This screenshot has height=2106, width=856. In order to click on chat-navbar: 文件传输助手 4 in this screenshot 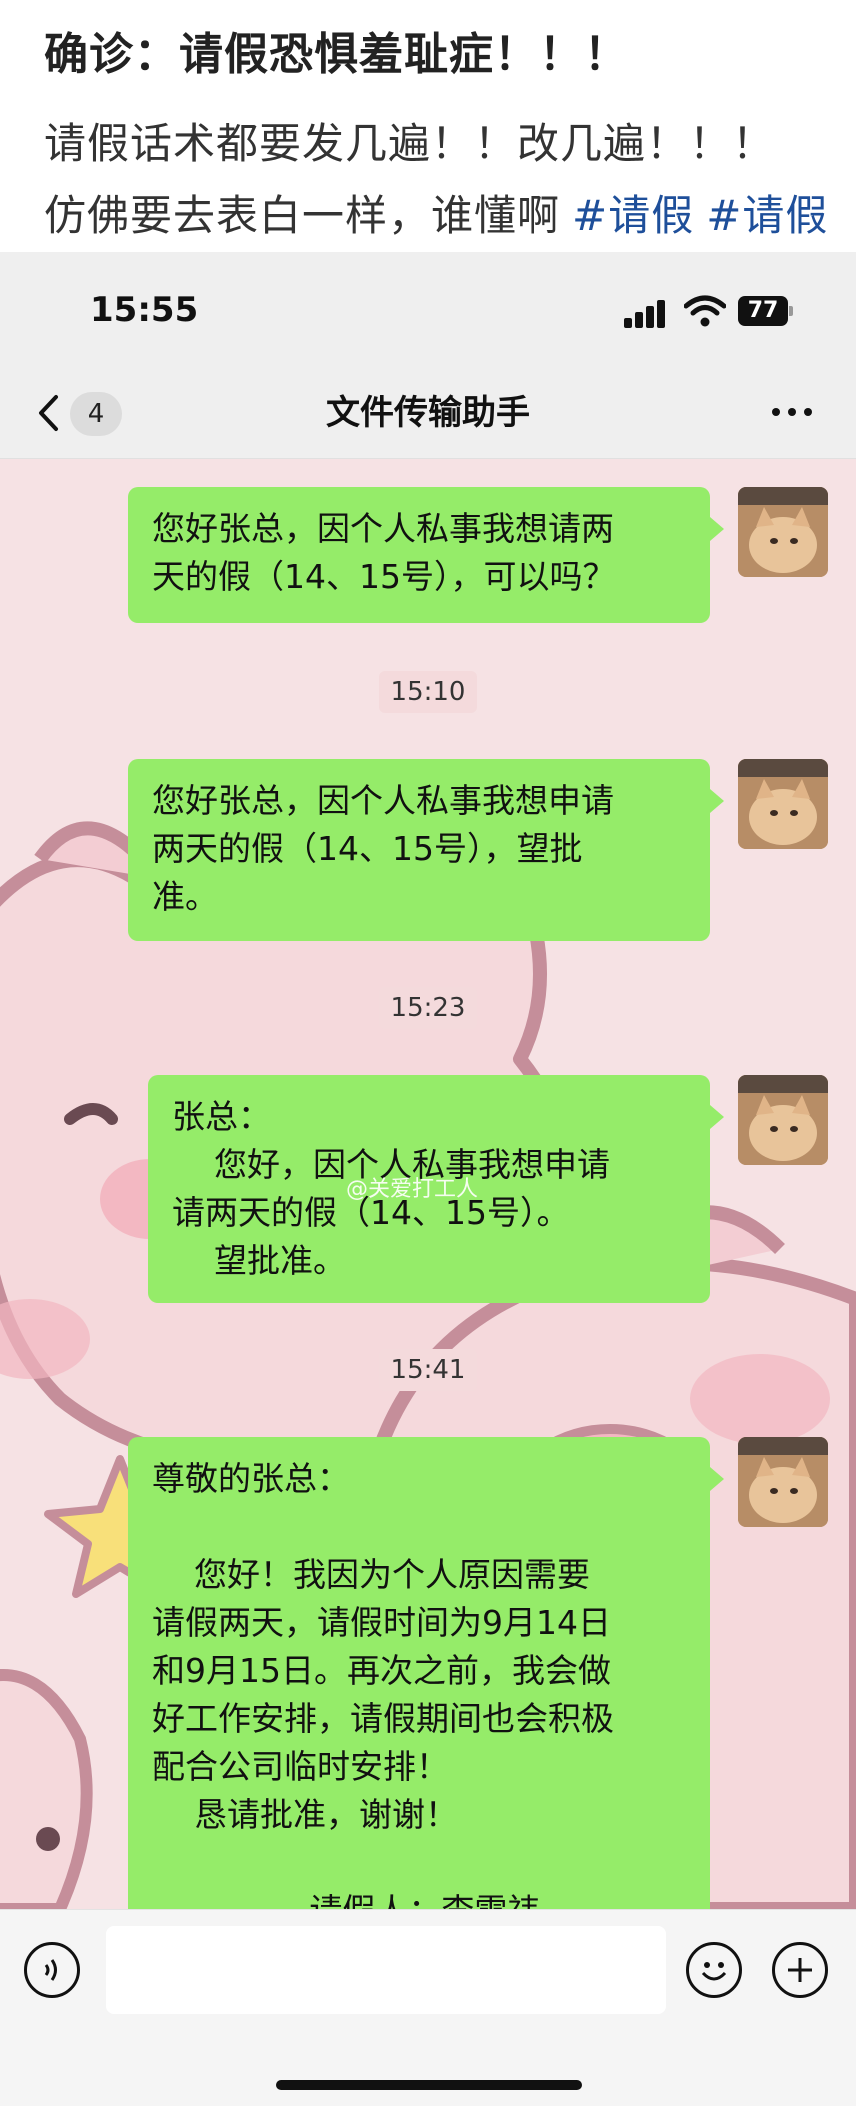, I will do `click(428, 413)`.